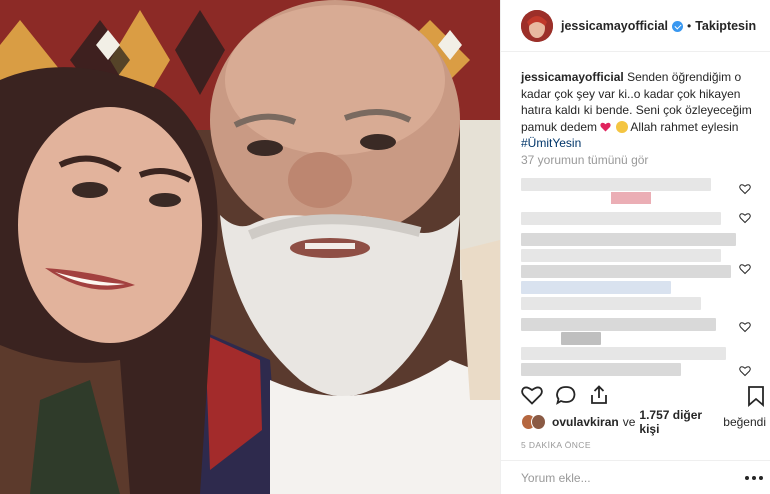  What do you see at coordinates (756, 396) in the screenshot?
I see `bookmark-icon` at bounding box center [756, 396].